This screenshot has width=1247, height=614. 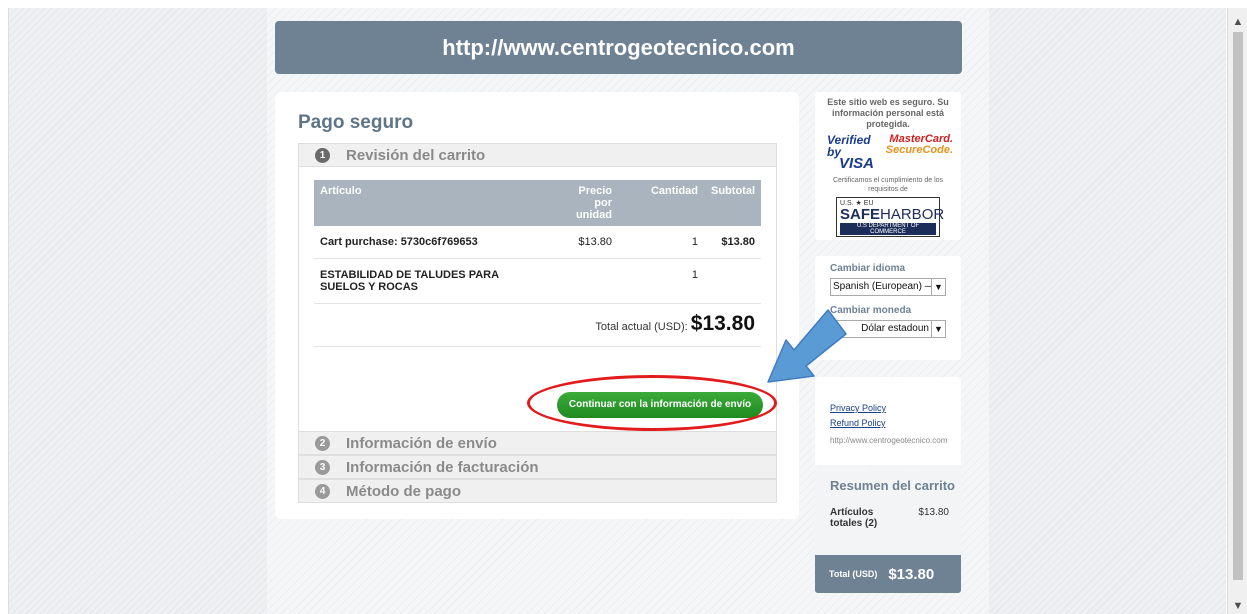 I want to click on annotation-arrow-icon, so click(x=807, y=346).